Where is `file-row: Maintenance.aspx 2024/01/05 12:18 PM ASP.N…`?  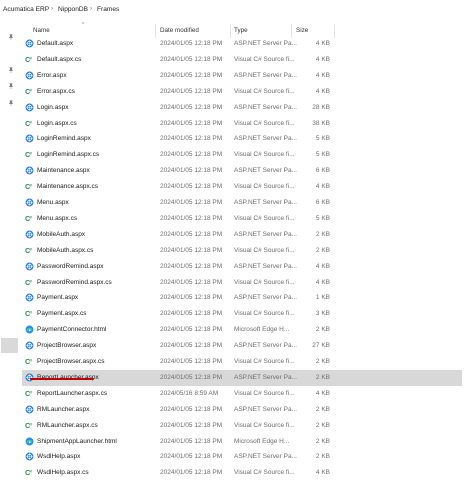 file-row: Maintenance.aspx 2024/01/05 12:18 PM ASP.N… is located at coordinates (242, 171).